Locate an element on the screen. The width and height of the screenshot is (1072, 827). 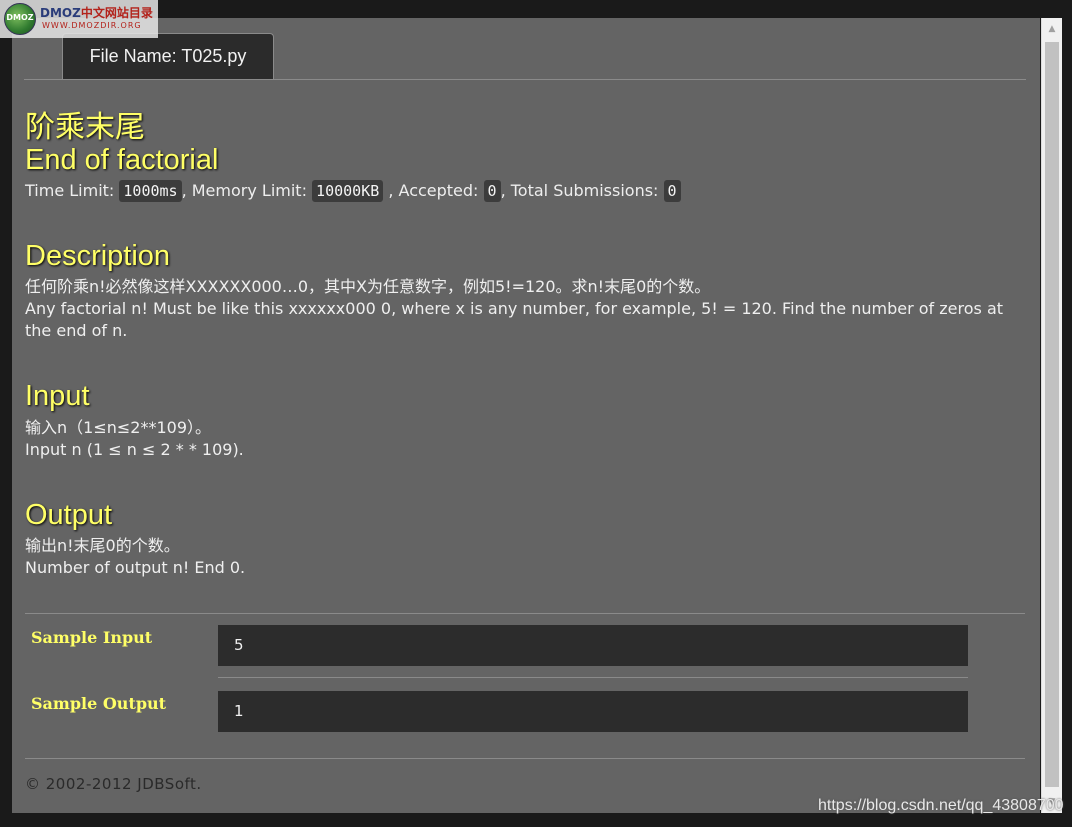
accepted-count: 0 is located at coordinates (492, 191).